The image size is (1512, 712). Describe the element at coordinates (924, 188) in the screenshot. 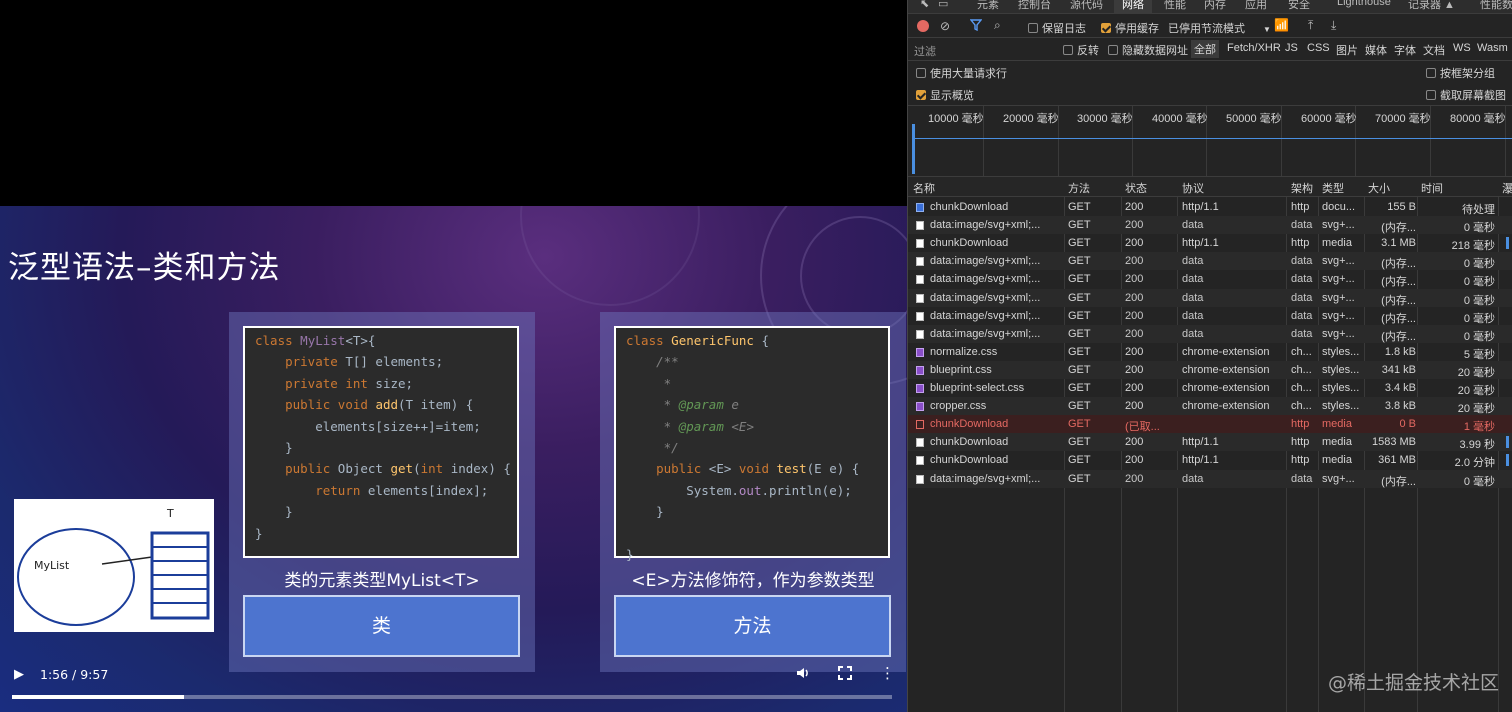

I see `col-name: 名称` at that location.